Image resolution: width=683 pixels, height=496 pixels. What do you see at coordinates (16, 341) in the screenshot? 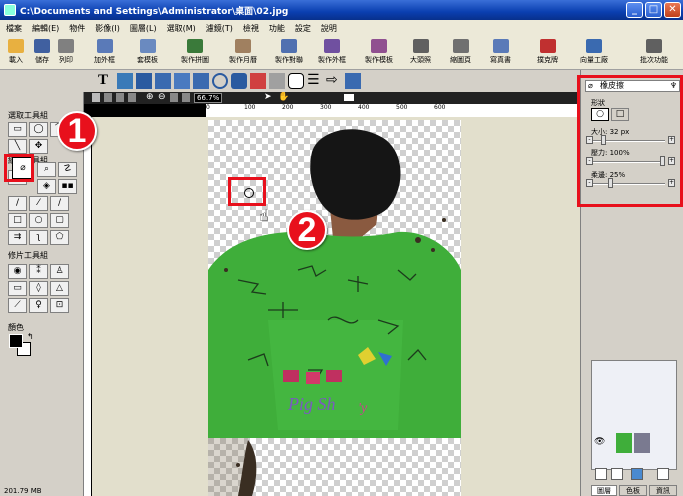
I see `foreground-color-swatch` at bounding box center [16, 341].